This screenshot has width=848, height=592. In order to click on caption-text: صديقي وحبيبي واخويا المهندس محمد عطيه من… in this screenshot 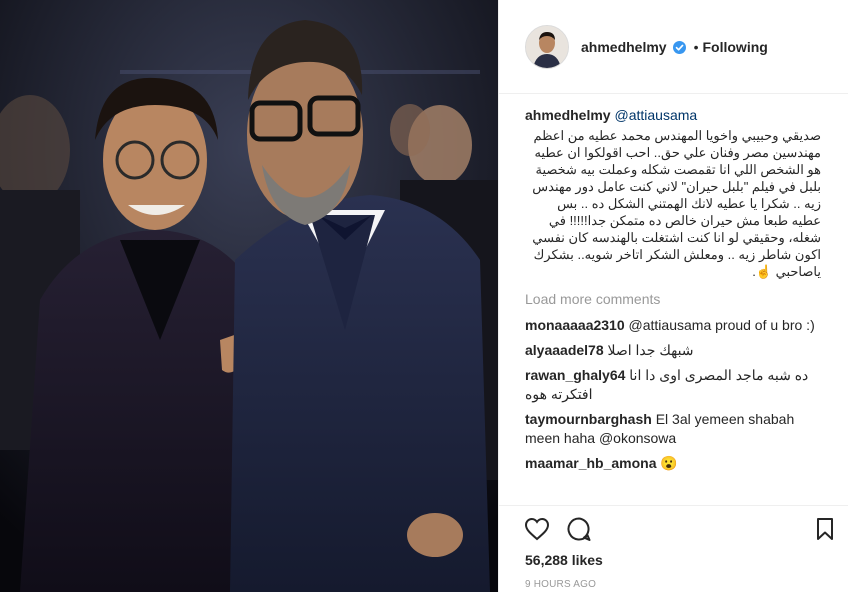, I will do `click(676, 203)`.